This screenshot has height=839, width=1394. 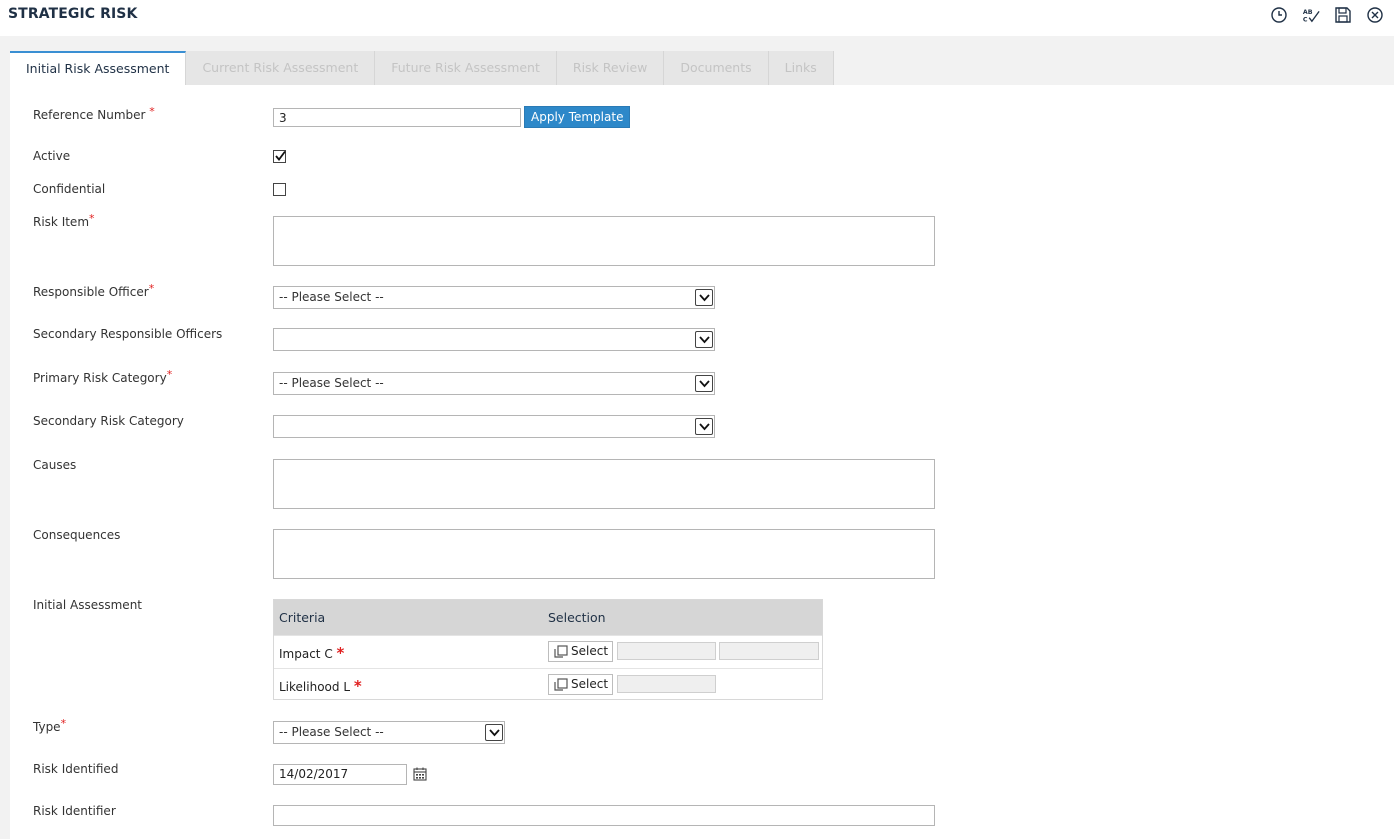 I want to click on risk-identifier-input, so click(x=604, y=815).